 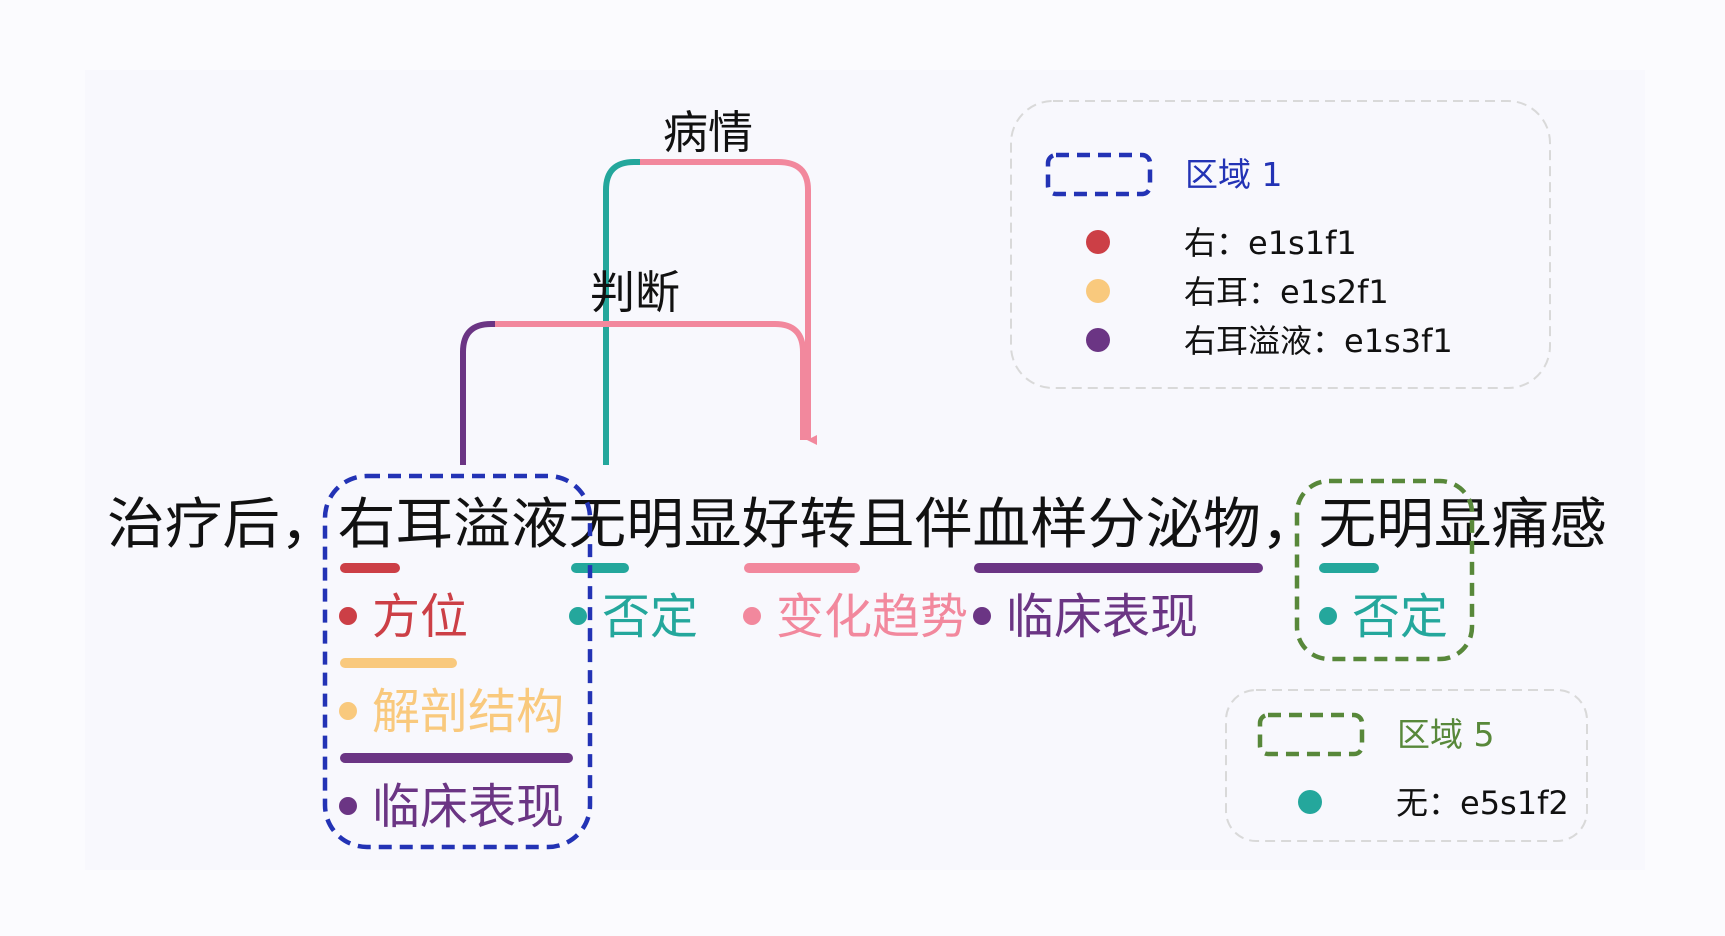 I want to click on sentence-segment-no-improvement: 无明显好转且伴血样分泌物，, so click(x=944, y=524).